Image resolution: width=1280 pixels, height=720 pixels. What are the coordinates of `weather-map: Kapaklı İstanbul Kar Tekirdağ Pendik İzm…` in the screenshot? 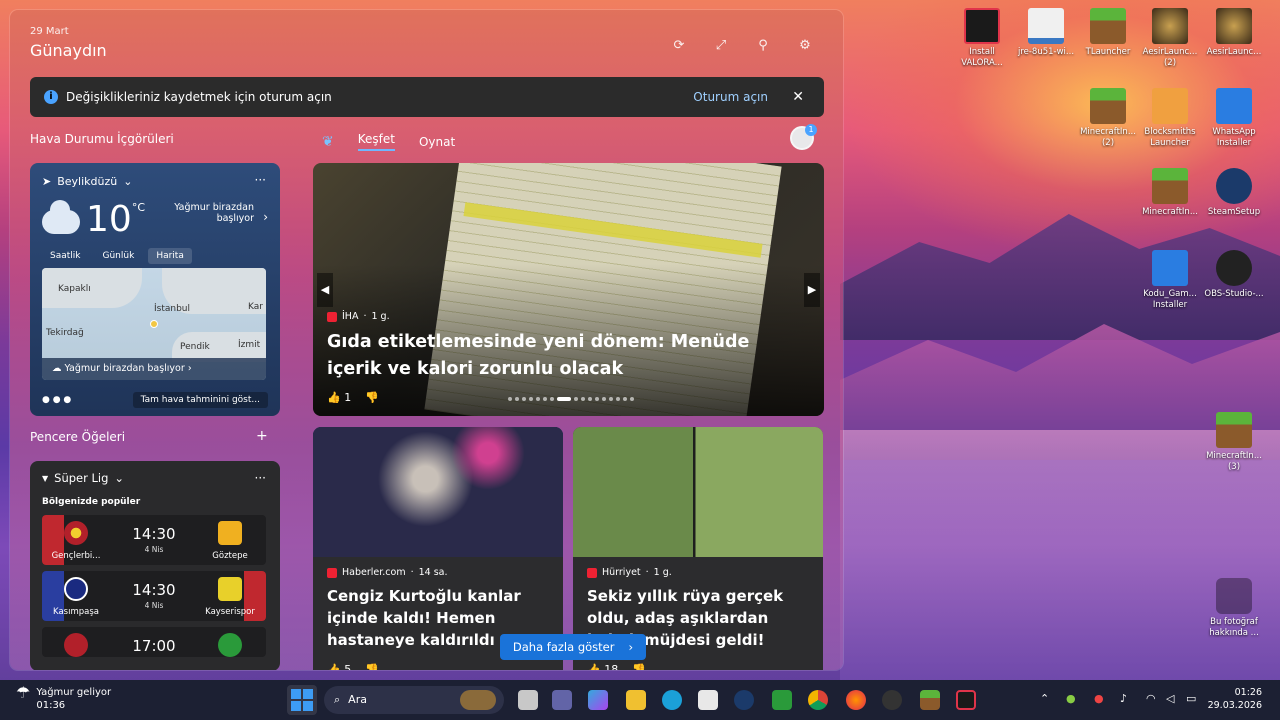 It's located at (154, 324).